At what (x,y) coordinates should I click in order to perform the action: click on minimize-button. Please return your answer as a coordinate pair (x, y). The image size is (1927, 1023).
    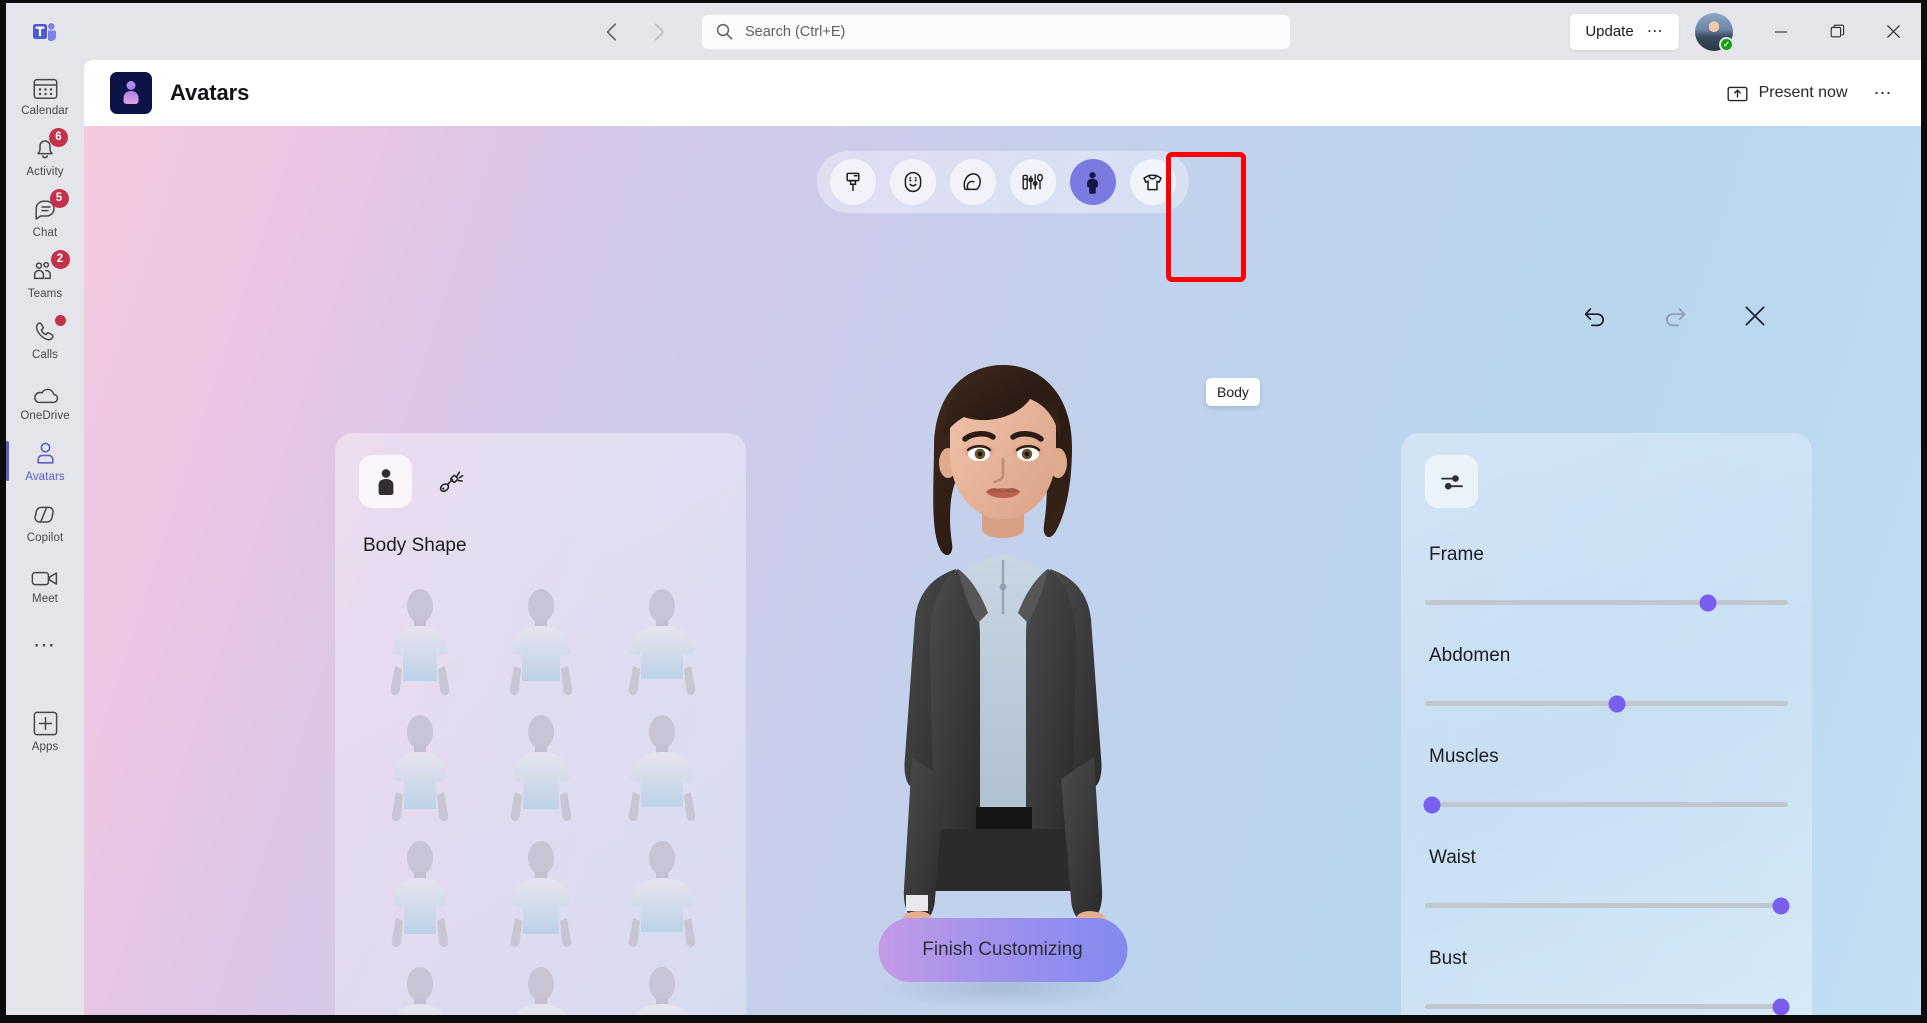
    Looking at the image, I should click on (1781, 31).